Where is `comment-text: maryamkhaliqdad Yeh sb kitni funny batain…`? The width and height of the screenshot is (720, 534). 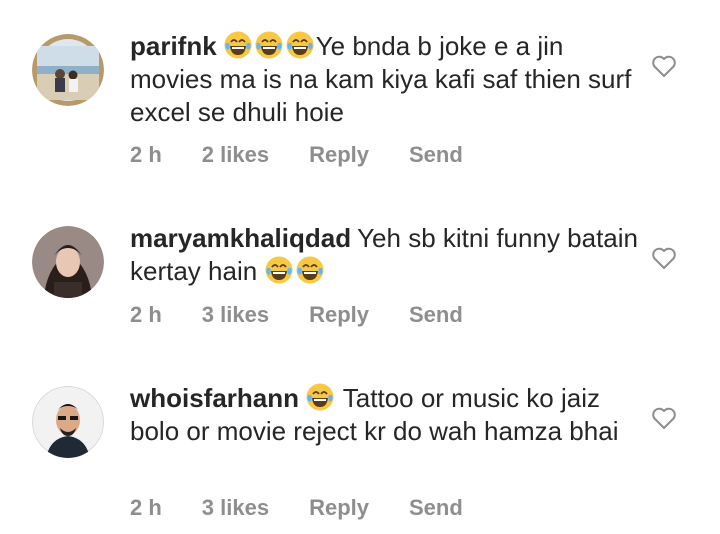
comment-text: maryamkhaliqdad Yeh sb kitni funny batain… is located at coordinates (385, 255).